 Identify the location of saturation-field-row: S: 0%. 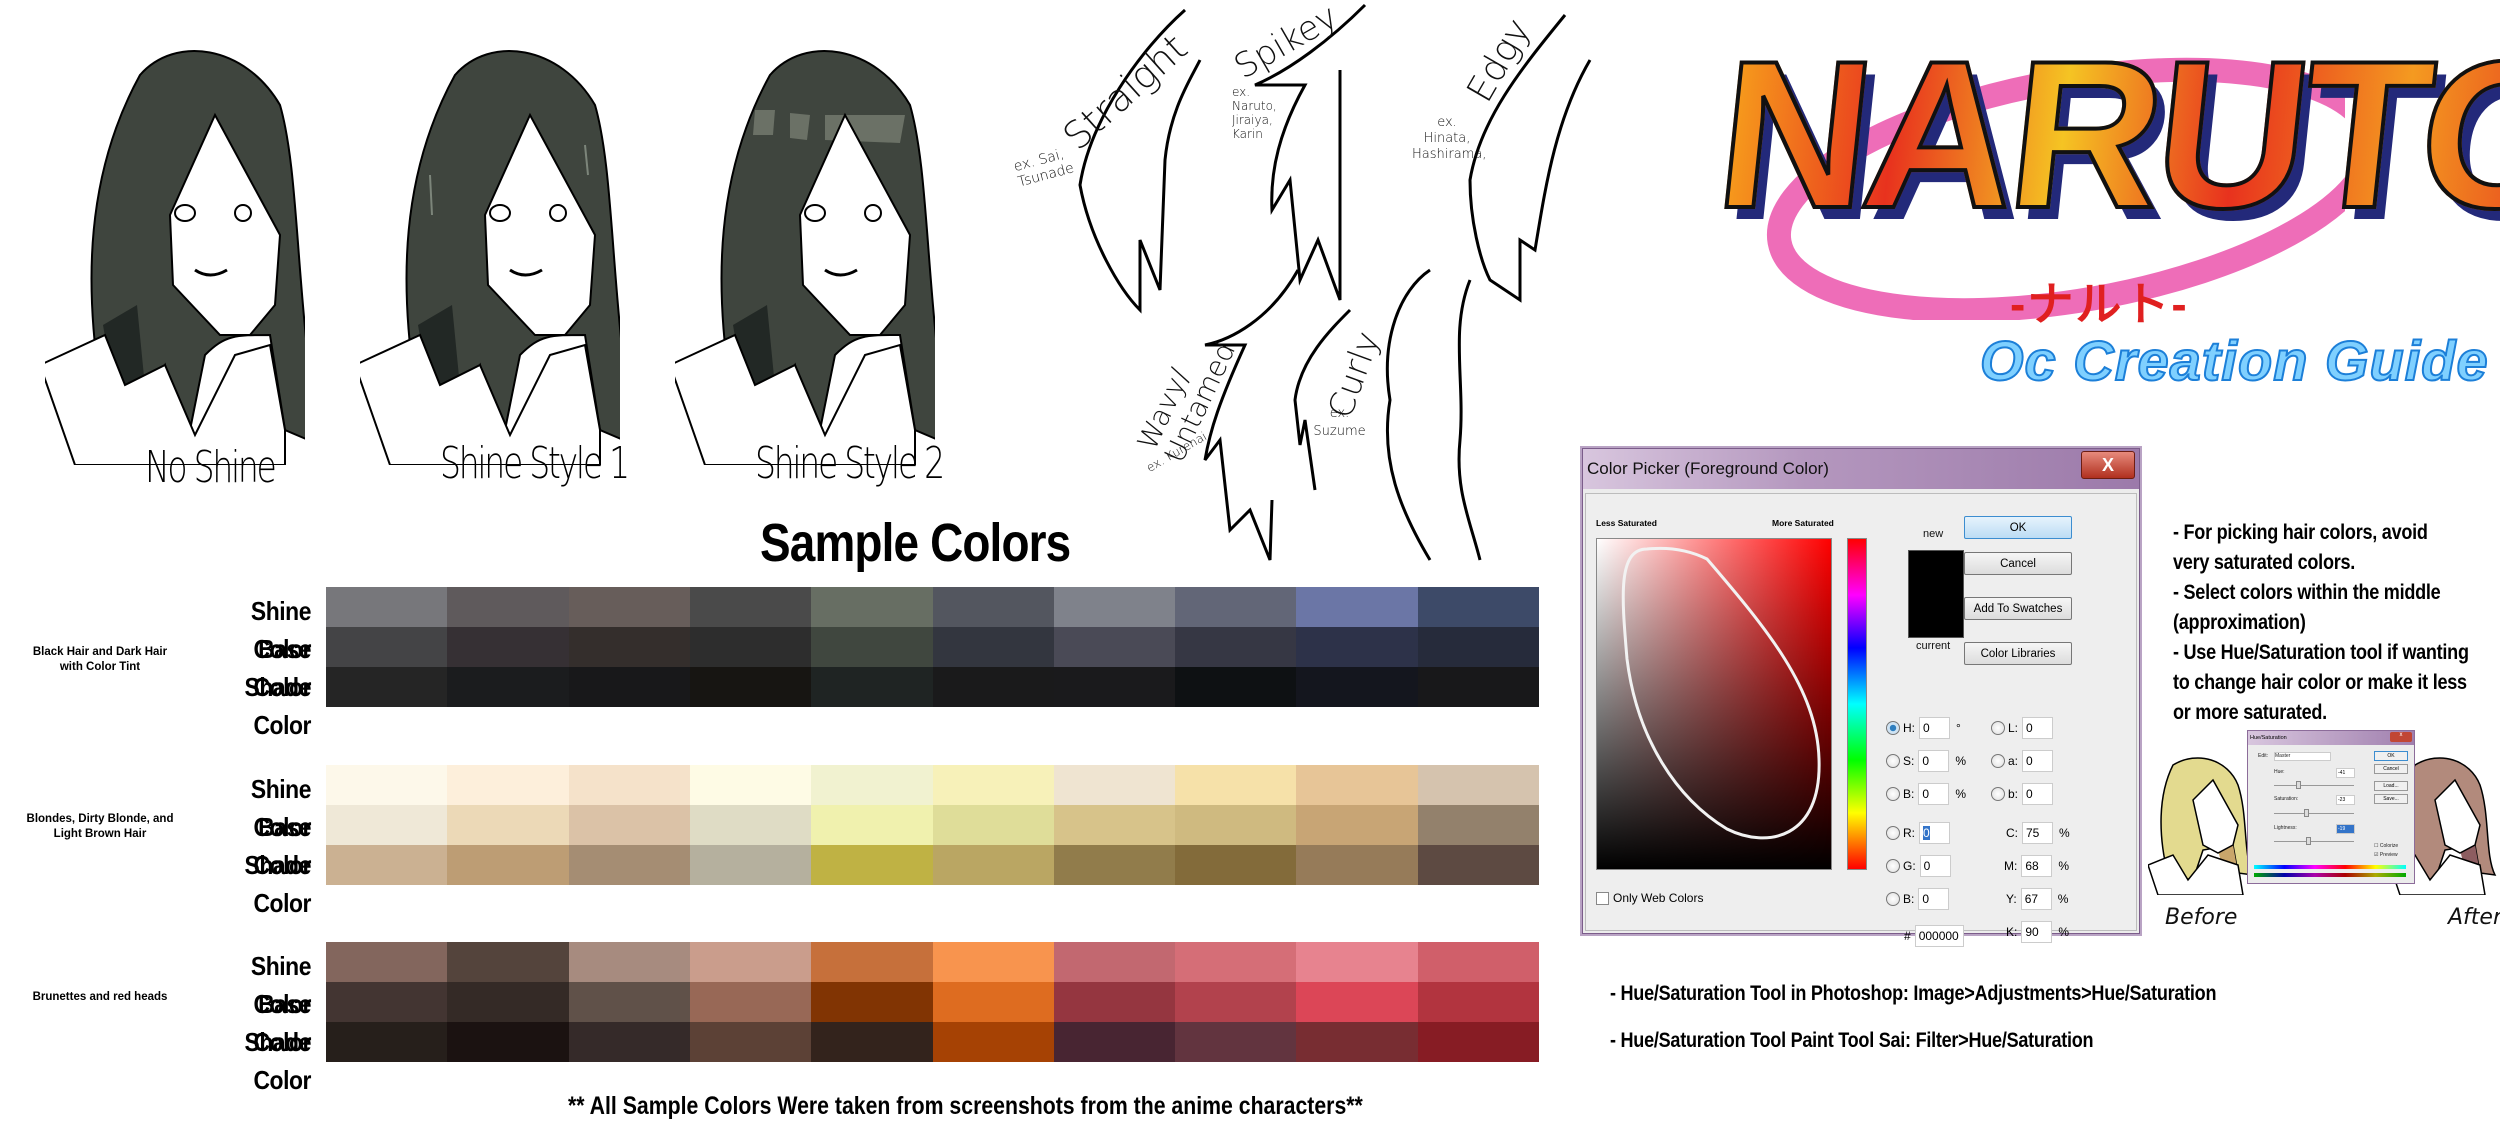
(1926, 761).